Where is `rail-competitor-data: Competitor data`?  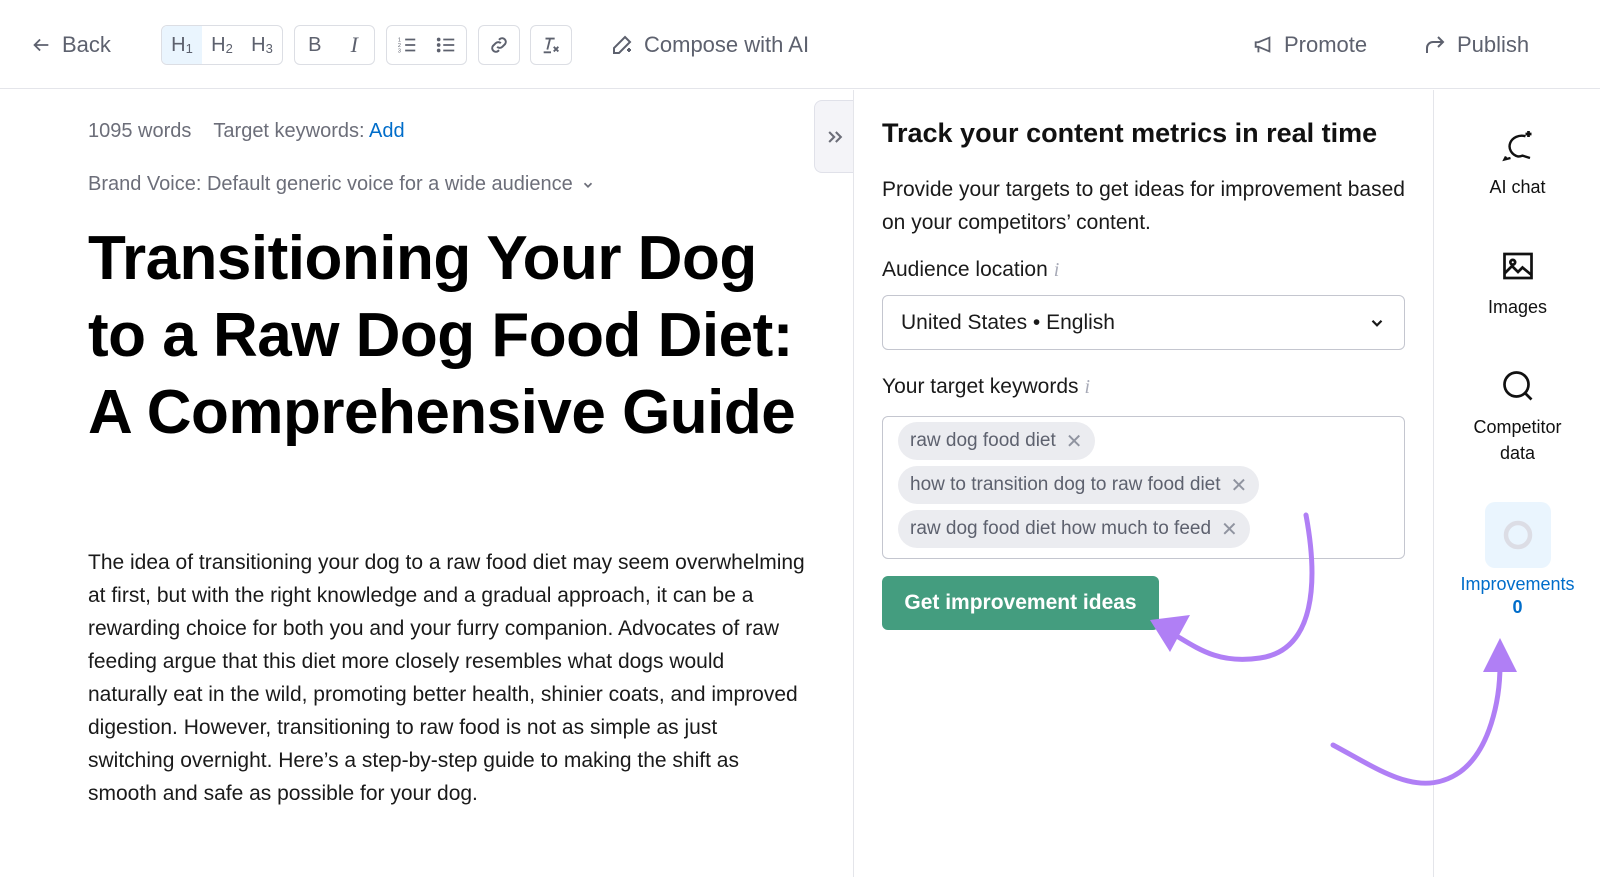
rail-competitor-data: Competitor data is located at coordinates (1517, 417).